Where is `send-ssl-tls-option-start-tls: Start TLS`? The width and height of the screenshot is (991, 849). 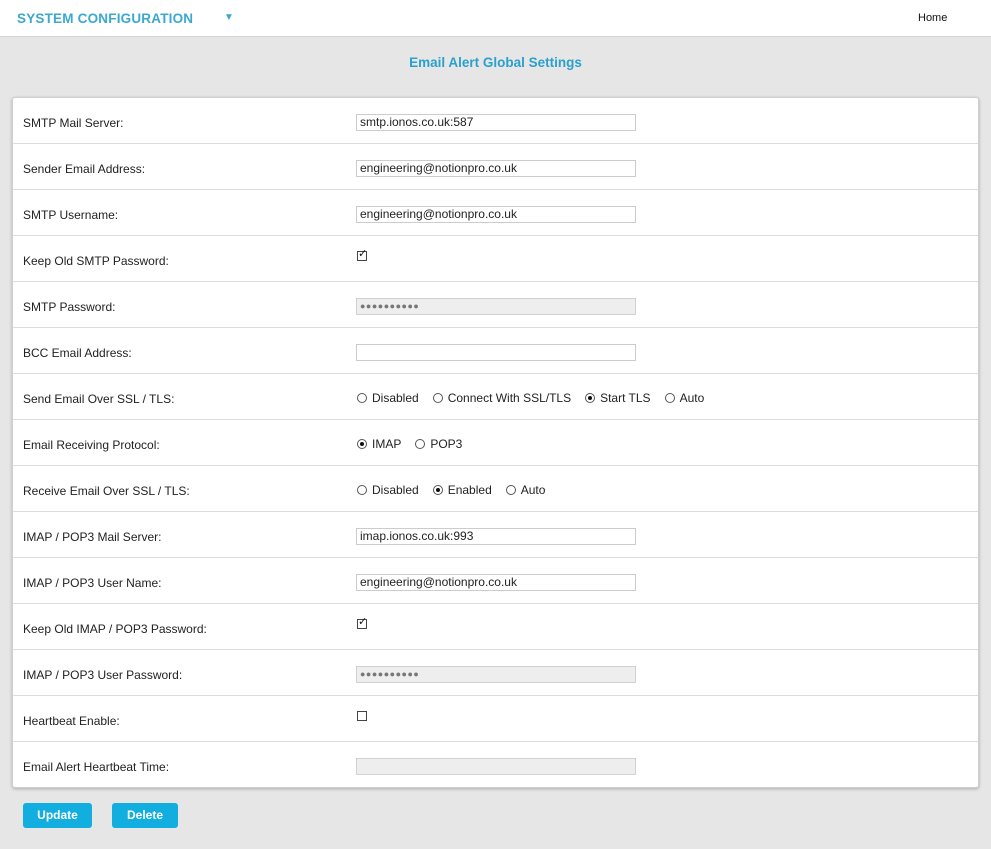
send-ssl-tls-option-start-tls: Start TLS is located at coordinates (618, 397).